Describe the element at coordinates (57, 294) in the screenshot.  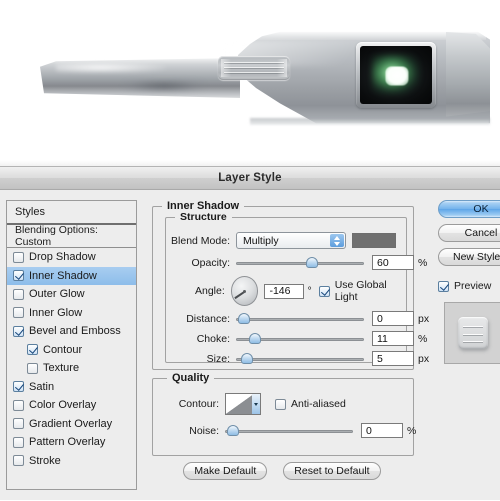
I see `sidebar-item-label: Outer Glow` at that location.